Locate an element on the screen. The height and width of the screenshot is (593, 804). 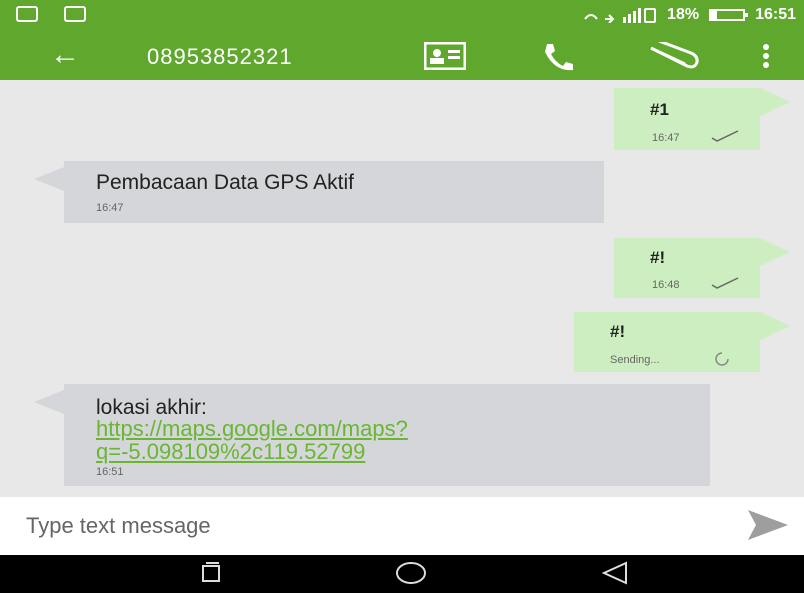
sending-spinner-icon is located at coordinates (722, 359).